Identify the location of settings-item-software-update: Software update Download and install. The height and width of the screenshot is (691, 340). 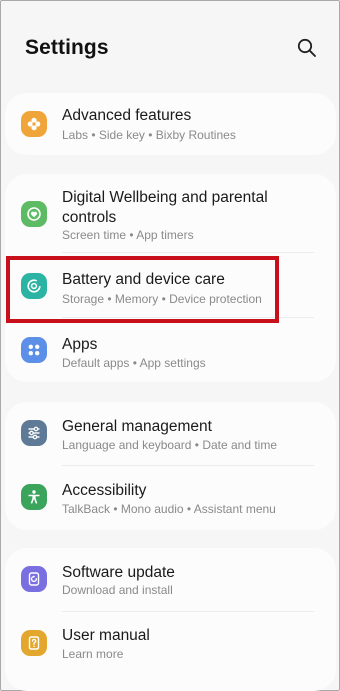
(170, 579).